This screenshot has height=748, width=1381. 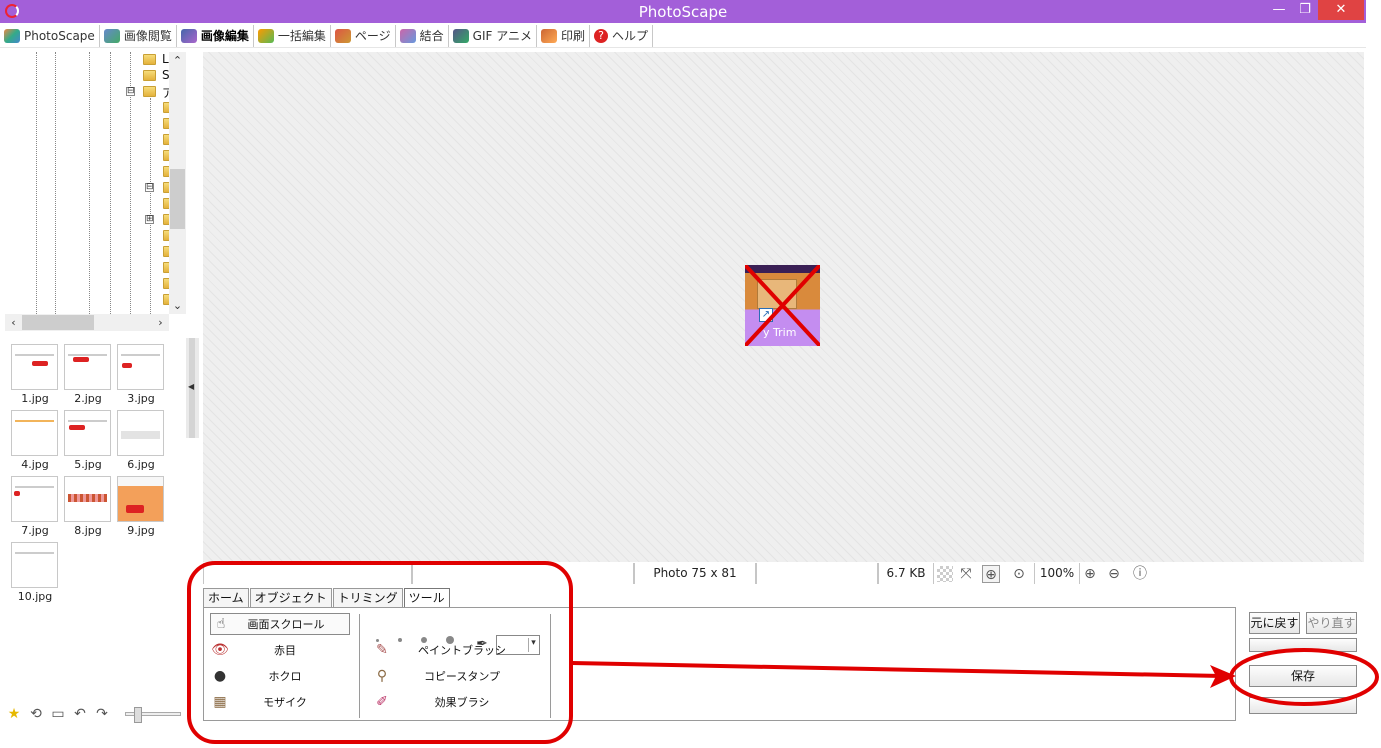 I want to click on hand-icon: ☝, so click(x=221, y=624).